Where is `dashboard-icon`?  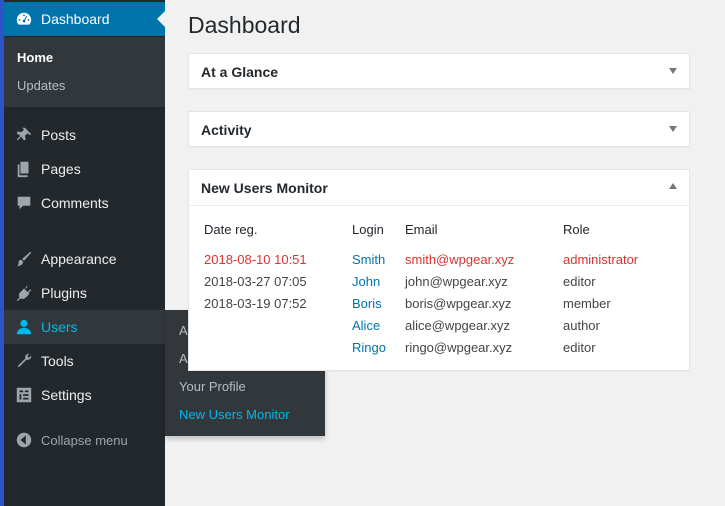 dashboard-icon is located at coordinates (24, 19).